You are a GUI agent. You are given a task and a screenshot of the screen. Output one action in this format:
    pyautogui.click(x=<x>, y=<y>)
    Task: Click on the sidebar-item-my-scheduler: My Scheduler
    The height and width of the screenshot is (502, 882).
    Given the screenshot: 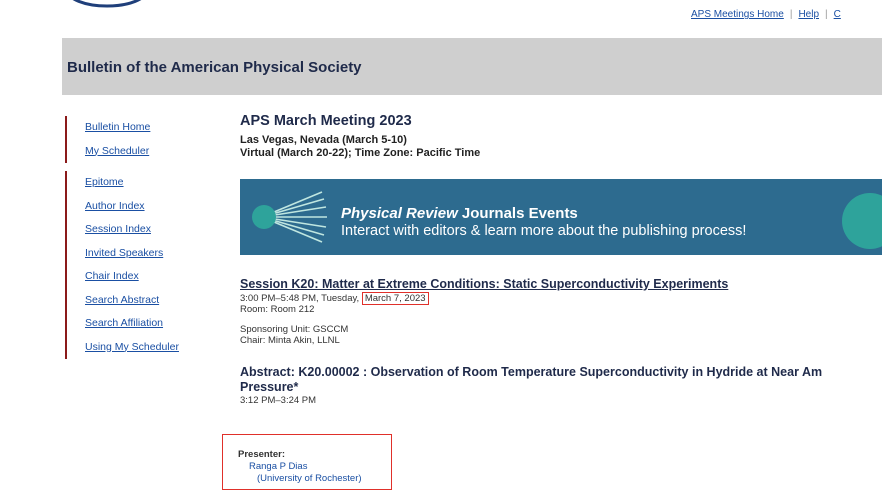 What is the action you would take?
    pyautogui.click(x=150, y=152)
    